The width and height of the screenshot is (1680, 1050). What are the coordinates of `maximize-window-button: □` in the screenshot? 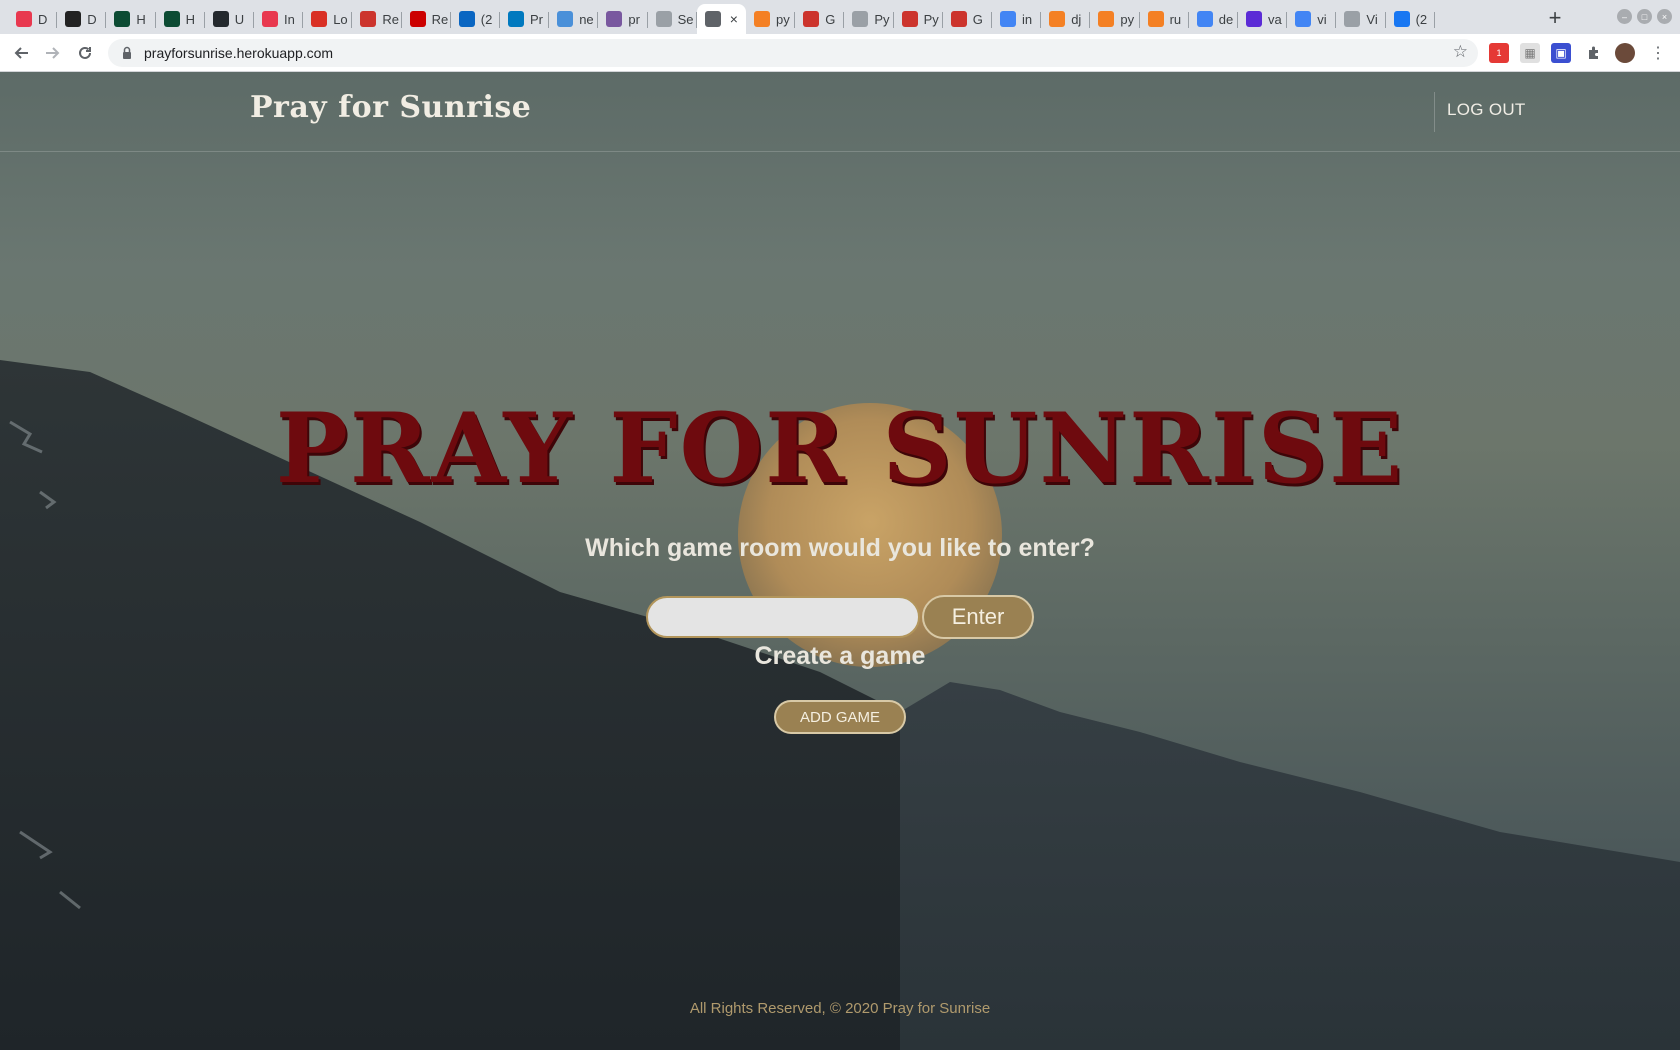 It's located at (1644, 16).